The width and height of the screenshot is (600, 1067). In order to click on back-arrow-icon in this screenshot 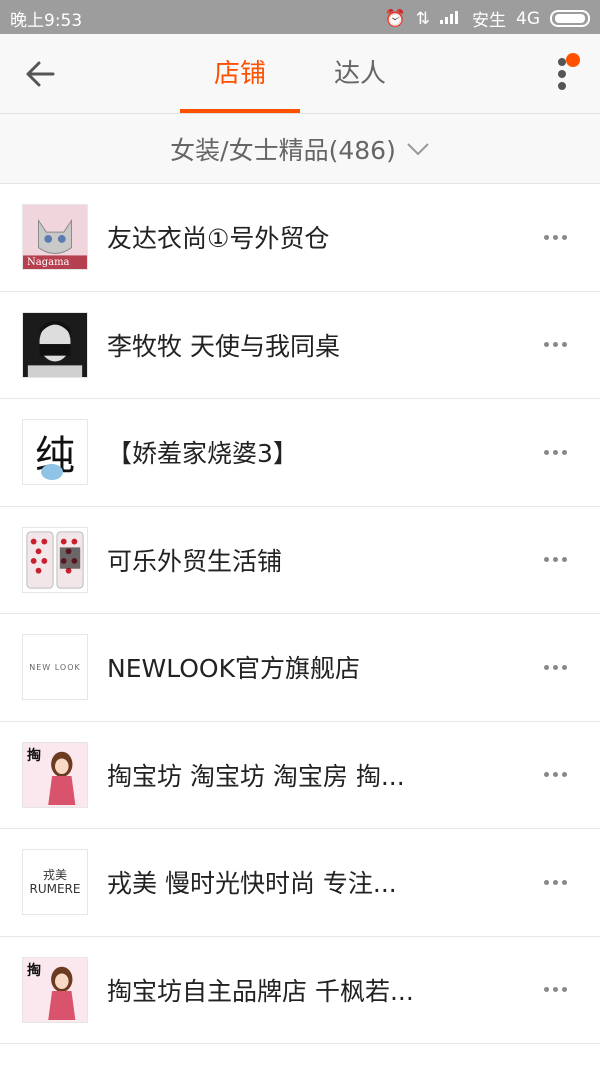, I will do `click(40, 74)`.